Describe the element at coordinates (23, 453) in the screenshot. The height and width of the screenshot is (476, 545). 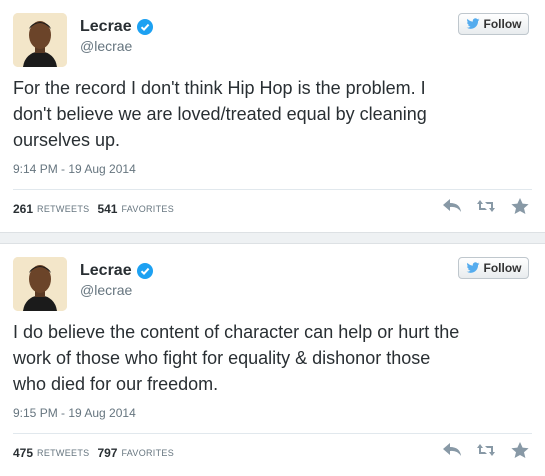
I see `retweet-count: 475` at that location.